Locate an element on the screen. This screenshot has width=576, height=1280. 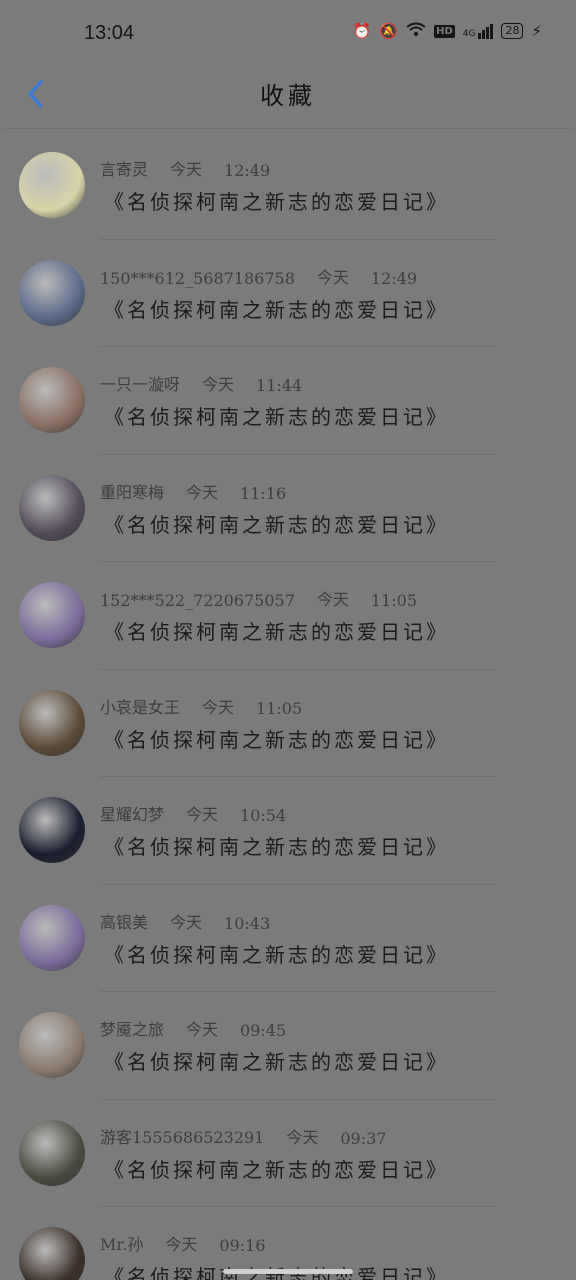
list-item: 梦魇之旅 今天 09:45 《名侦探柯南之新志的恋爱日记》 is located at coordinates (288, 1046).